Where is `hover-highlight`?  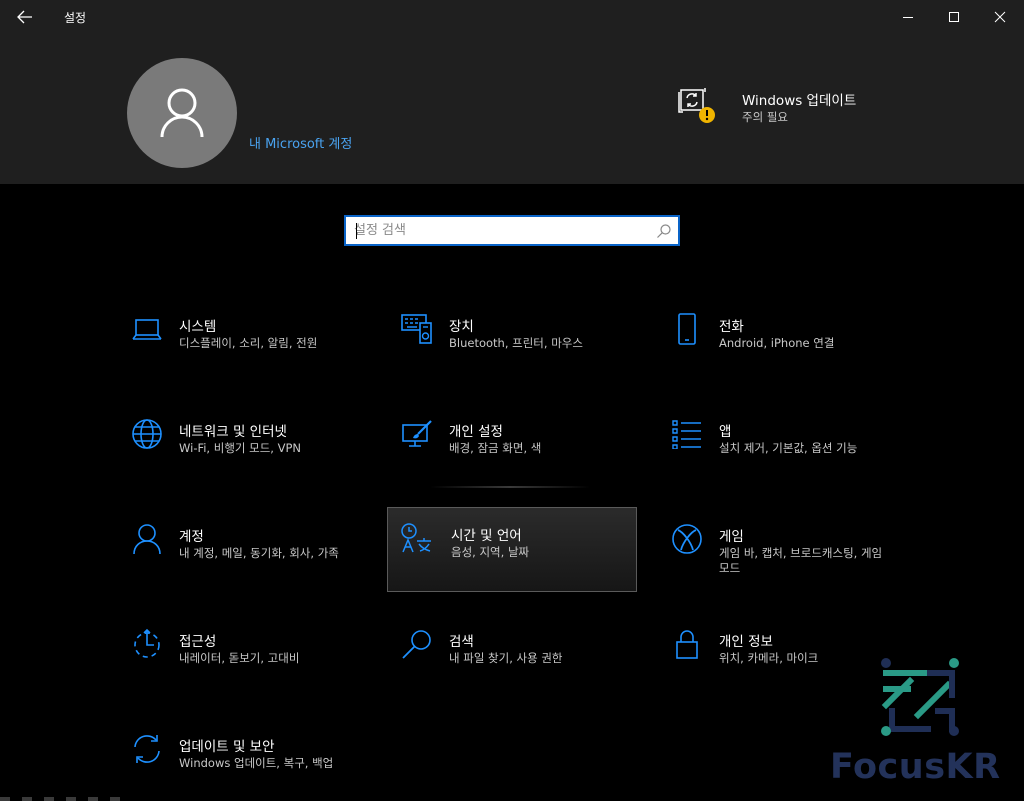
hover-highlight is located at coordinates (510, 487).